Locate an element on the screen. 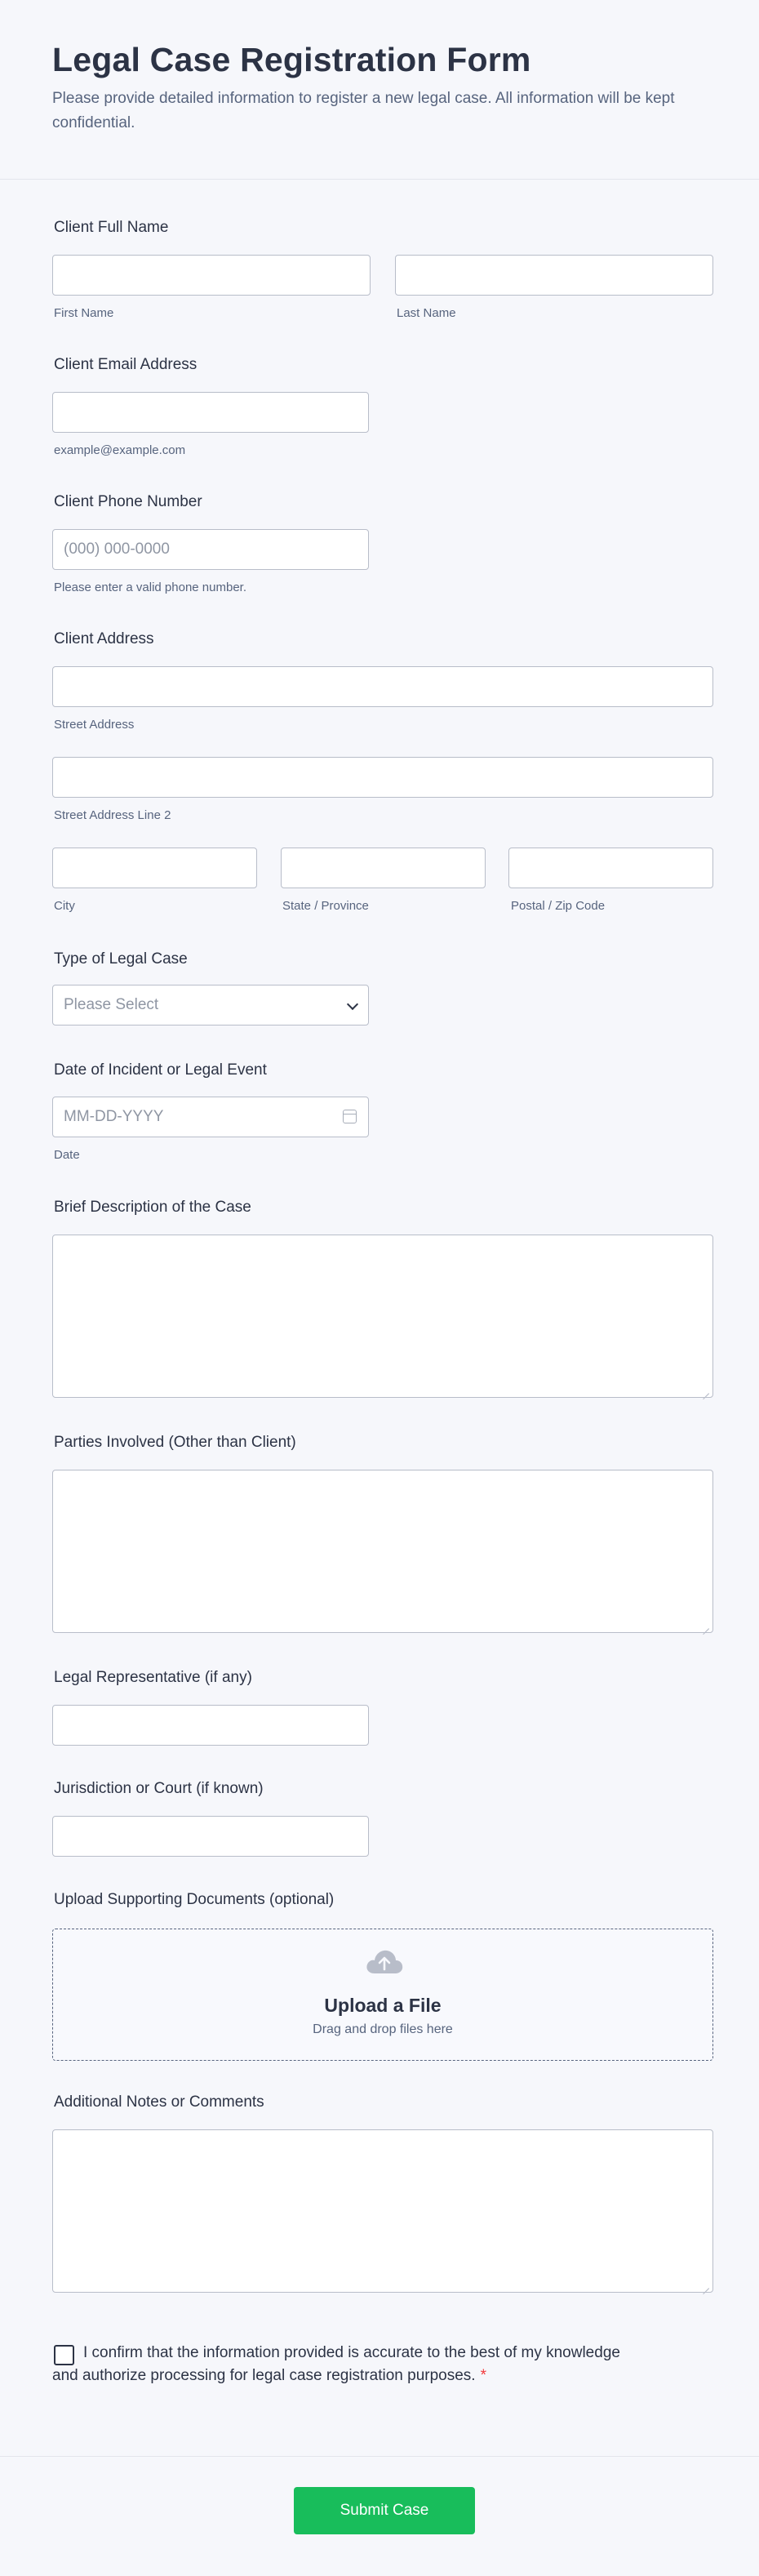 Image resolution: width=759 pixels, height=2576 pixels. upload-title: Upload a File is located at coordinates (383, 2006).